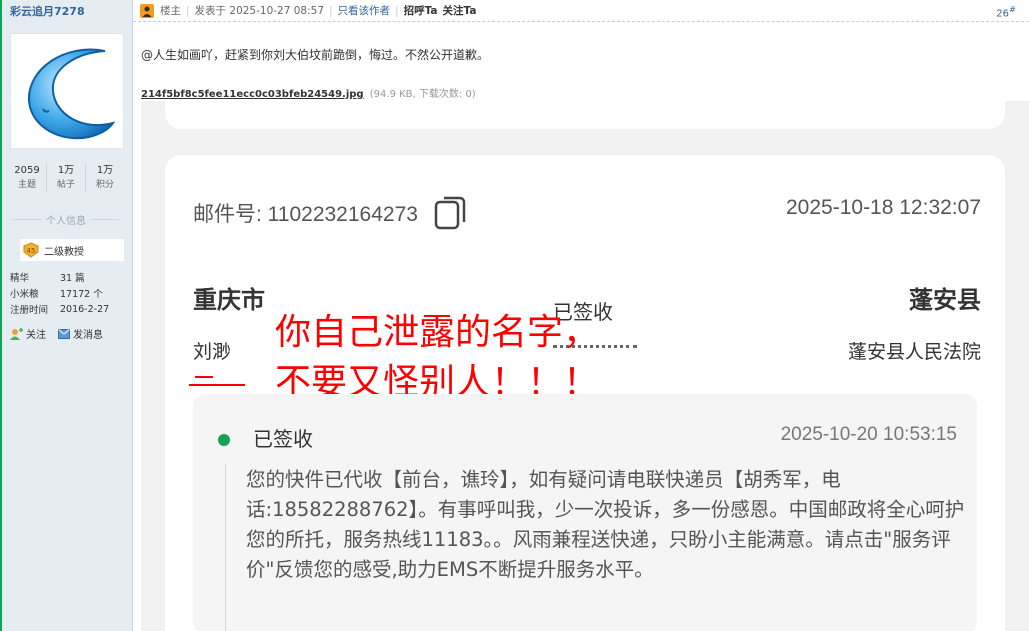 The image size is (1029, 631). I want to click on mail-number-text: 邮件号: 1102232164273, so click(305, 214).